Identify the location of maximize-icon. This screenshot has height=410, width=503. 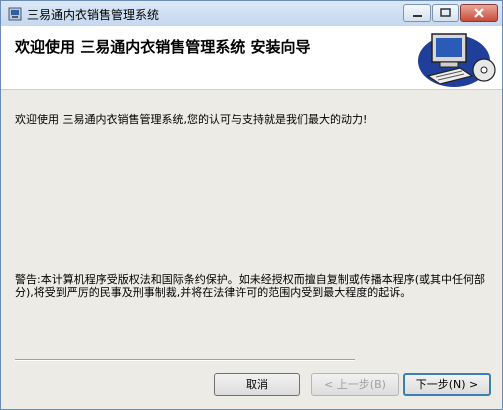
(445, 12).